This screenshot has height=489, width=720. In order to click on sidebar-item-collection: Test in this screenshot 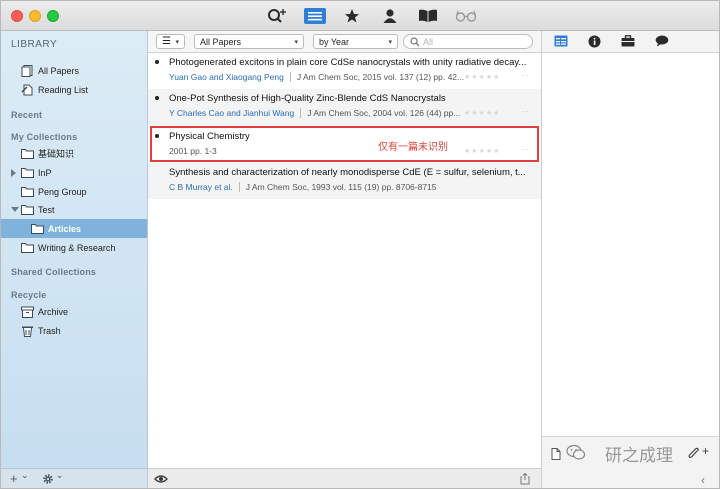, I will do `click(74, 209)`.